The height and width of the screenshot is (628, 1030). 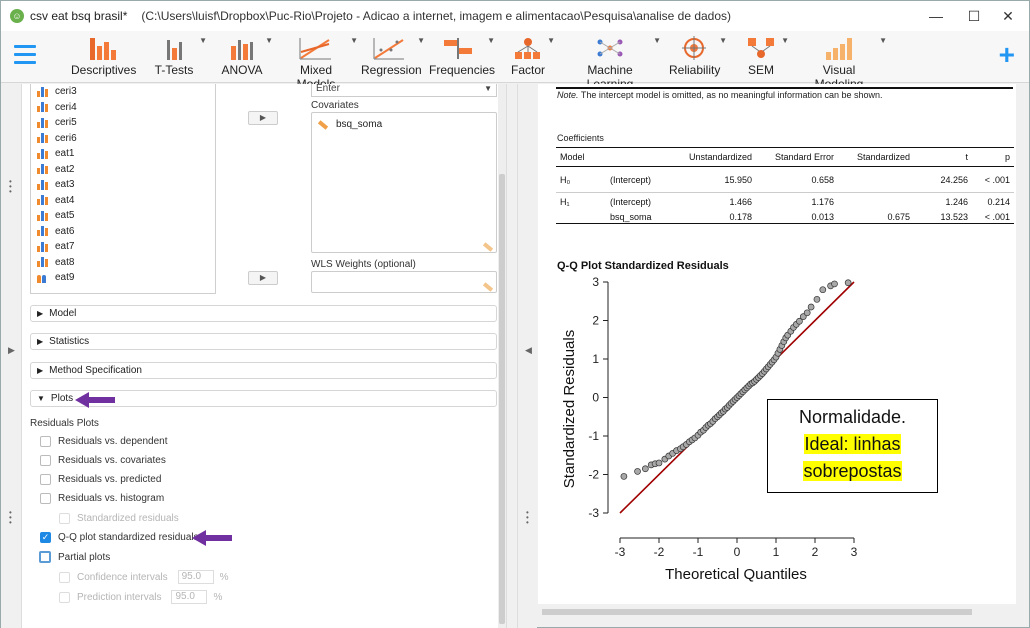 I want to click on y-tick-label: -2, so click(x=593, y=475).